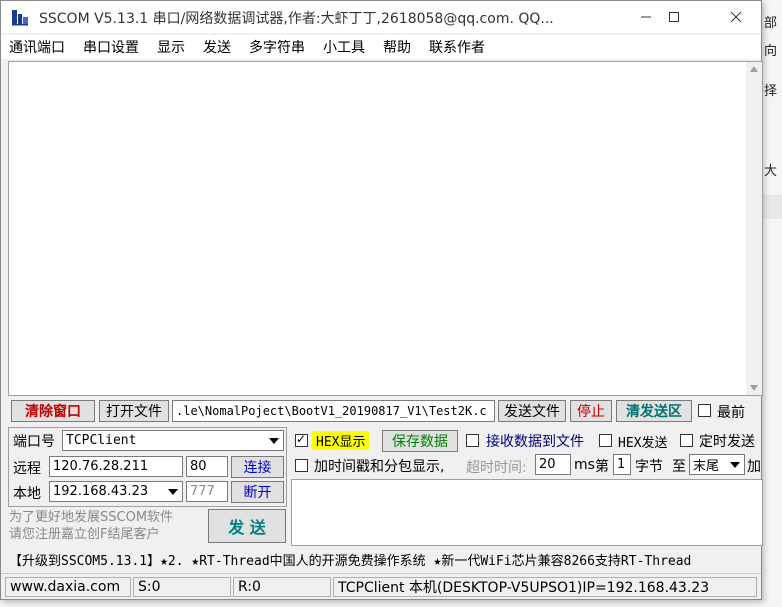 The image size is (782, 607). I want to click on local-ip-select: 192.168.43.23, so click(116, 491).